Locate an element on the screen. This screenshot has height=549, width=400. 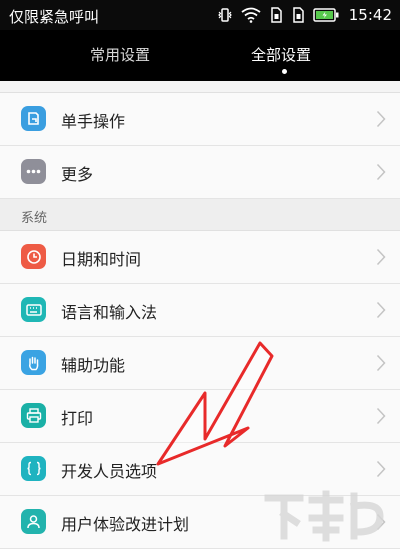
active-tab-indicator is located at coordinates (284, 71).